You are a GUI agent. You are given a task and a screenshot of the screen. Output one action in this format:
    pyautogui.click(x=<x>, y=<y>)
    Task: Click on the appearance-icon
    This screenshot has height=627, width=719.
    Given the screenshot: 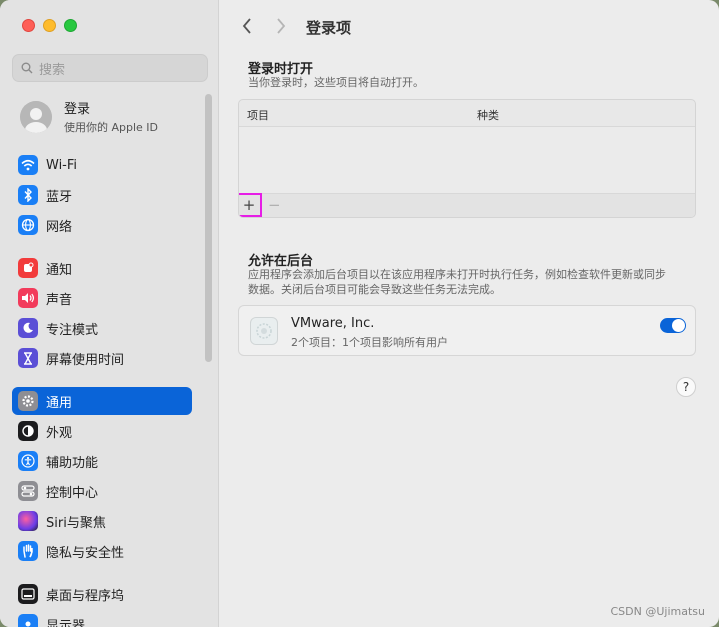 What is the action you would take?
    pyautogui.click(x=28, y=431)
    